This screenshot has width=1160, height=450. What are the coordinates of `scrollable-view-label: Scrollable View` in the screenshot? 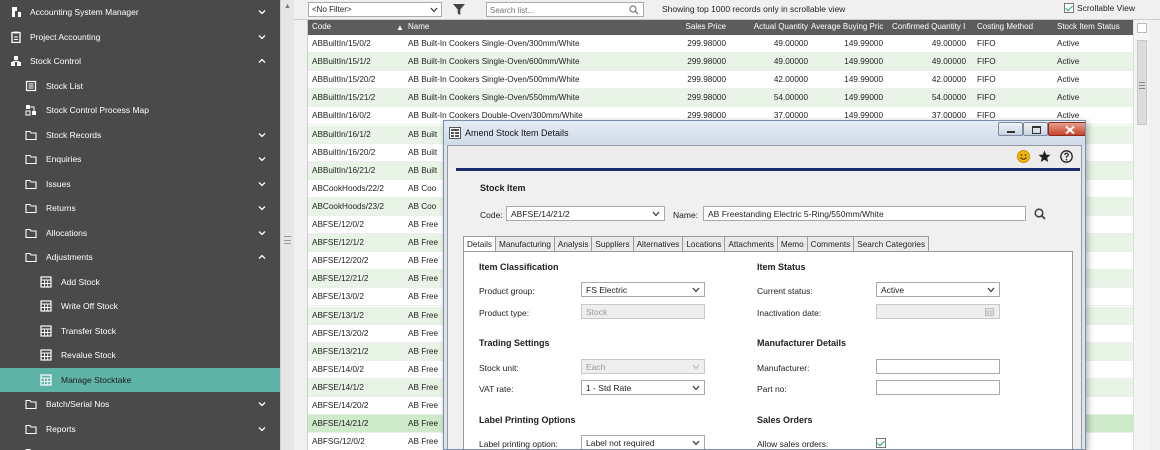 It's located at (1106, 8).